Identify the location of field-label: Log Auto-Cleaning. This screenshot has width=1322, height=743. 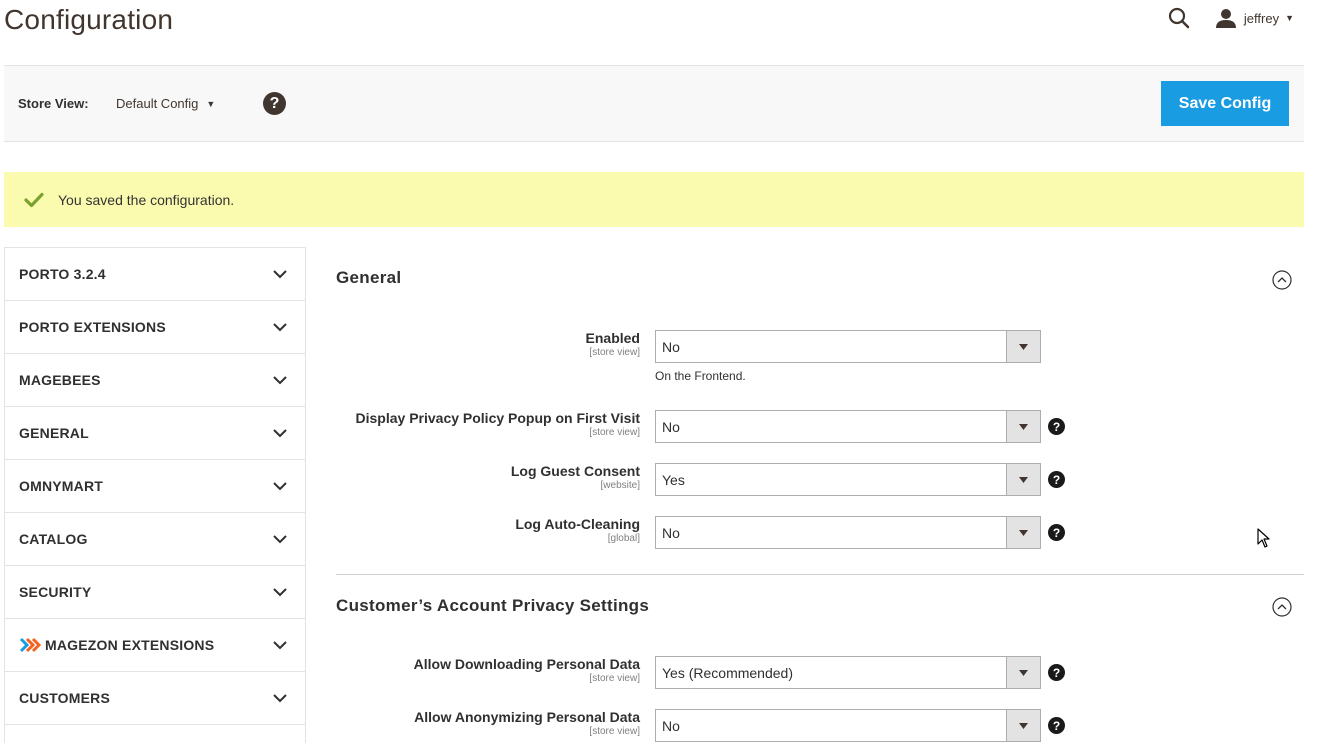
(577, 524).